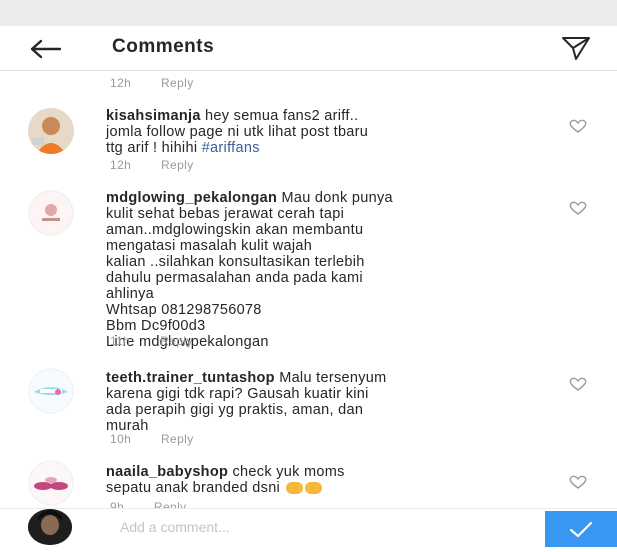 This screenshot has width=617, height=552. What do you see at coordinates (130, 294) in the screenshot?
I see `comment-text: ahlinya` at bounding box center [130, 294].